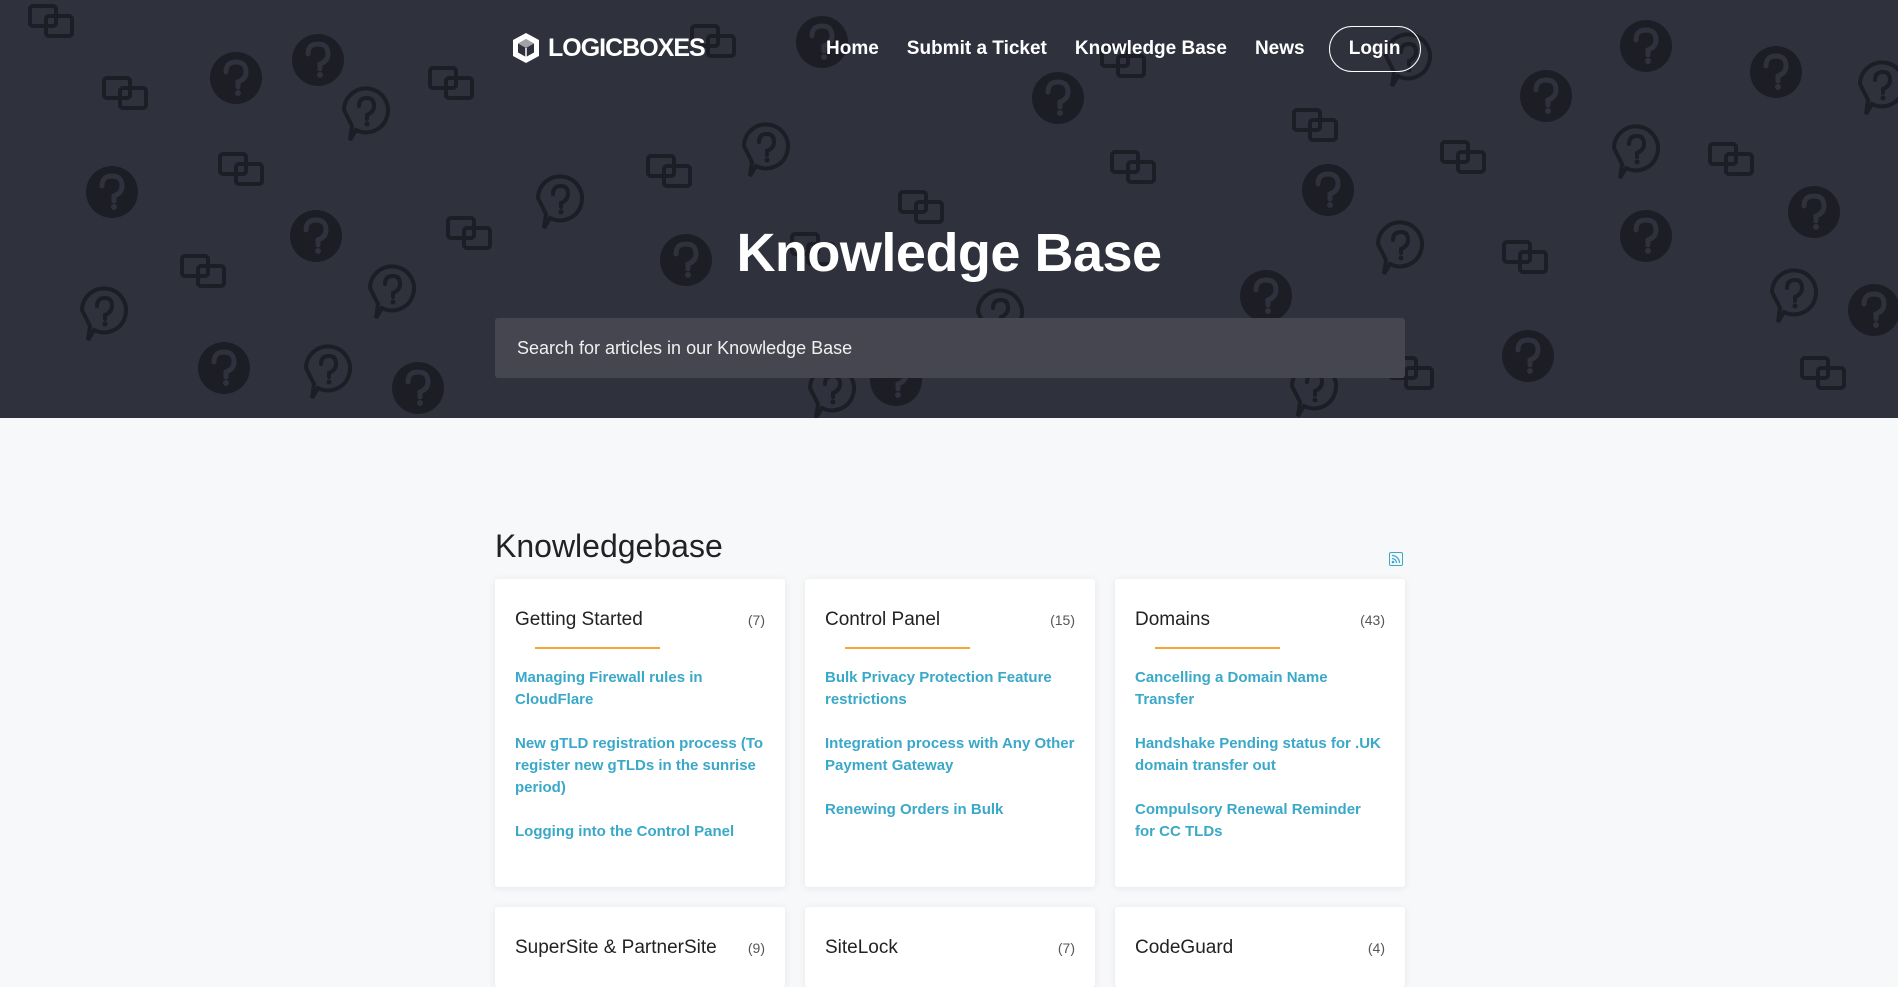 This screenshot has width=1898, height=987. What do you see at coordinates (1372, 620) in the screenshot?
I see `category-count: (43)` at bounding box center [1372, 620].